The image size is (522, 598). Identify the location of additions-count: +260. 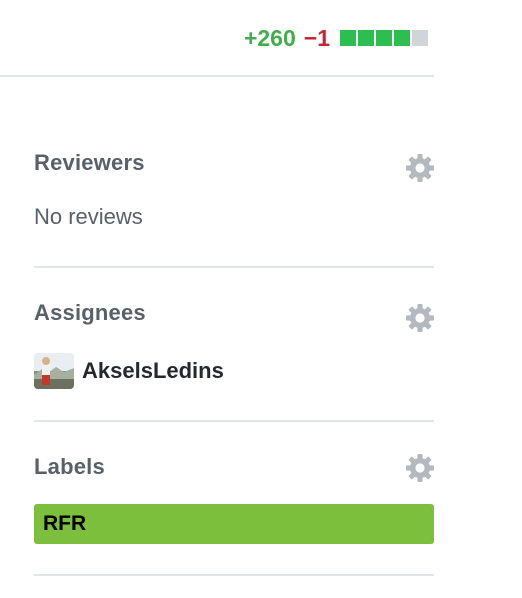
(269, 37).